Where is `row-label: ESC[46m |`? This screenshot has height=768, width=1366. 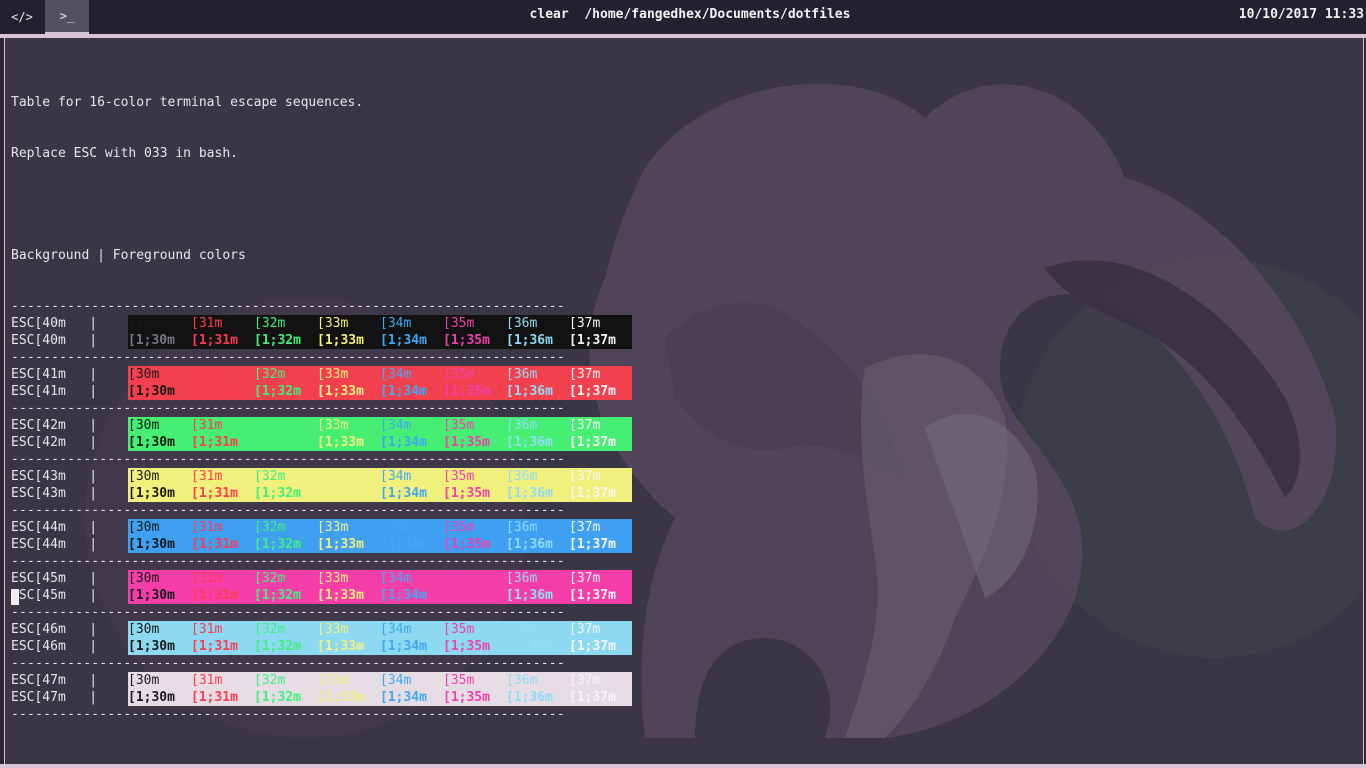 row-label: ESC[46m | is located at coordinates (54, 629).